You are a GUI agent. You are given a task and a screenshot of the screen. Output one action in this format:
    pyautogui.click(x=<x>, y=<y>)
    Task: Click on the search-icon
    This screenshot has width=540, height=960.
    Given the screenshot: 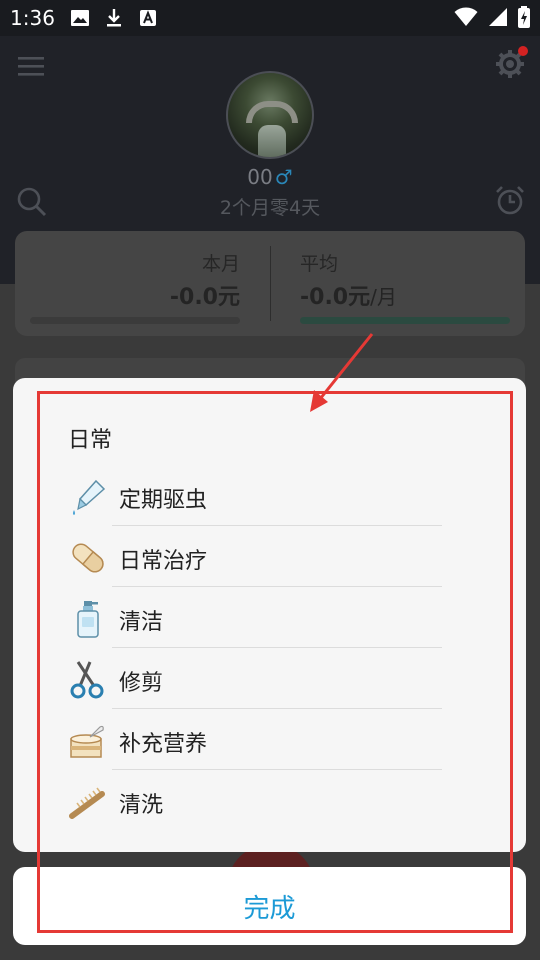 What is the action you would take?
    pyautogui.click(x=32, y=202)
    